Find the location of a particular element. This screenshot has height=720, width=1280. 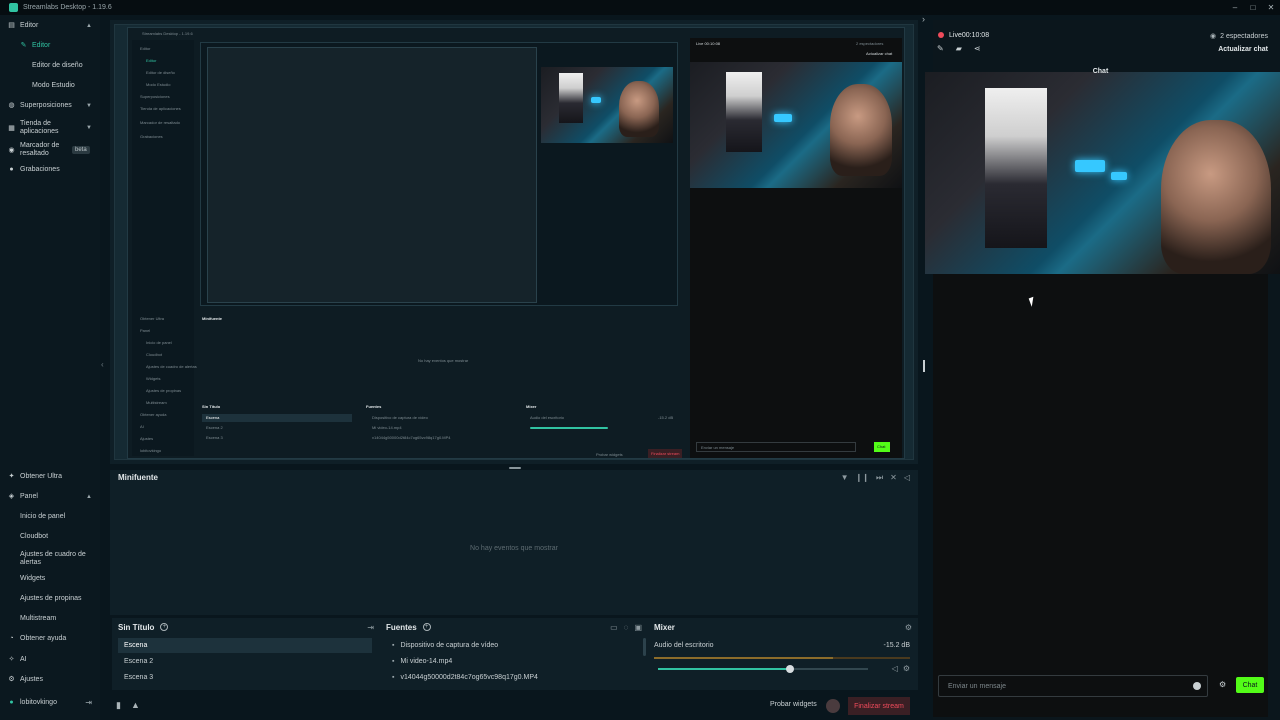

source-item: ▪ Dispositivo de captura de vídeo is located at coordinates (513, 645).